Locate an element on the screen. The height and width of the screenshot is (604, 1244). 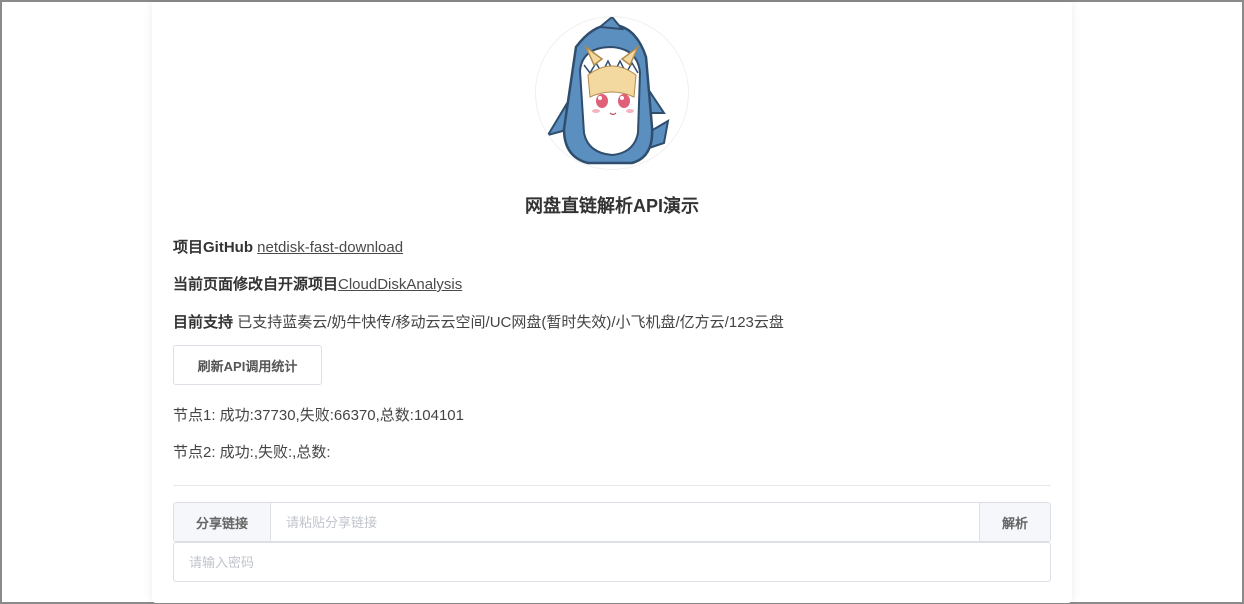
source-label: 当前页面修改自开源项目 is located at coordinates (256, 284).